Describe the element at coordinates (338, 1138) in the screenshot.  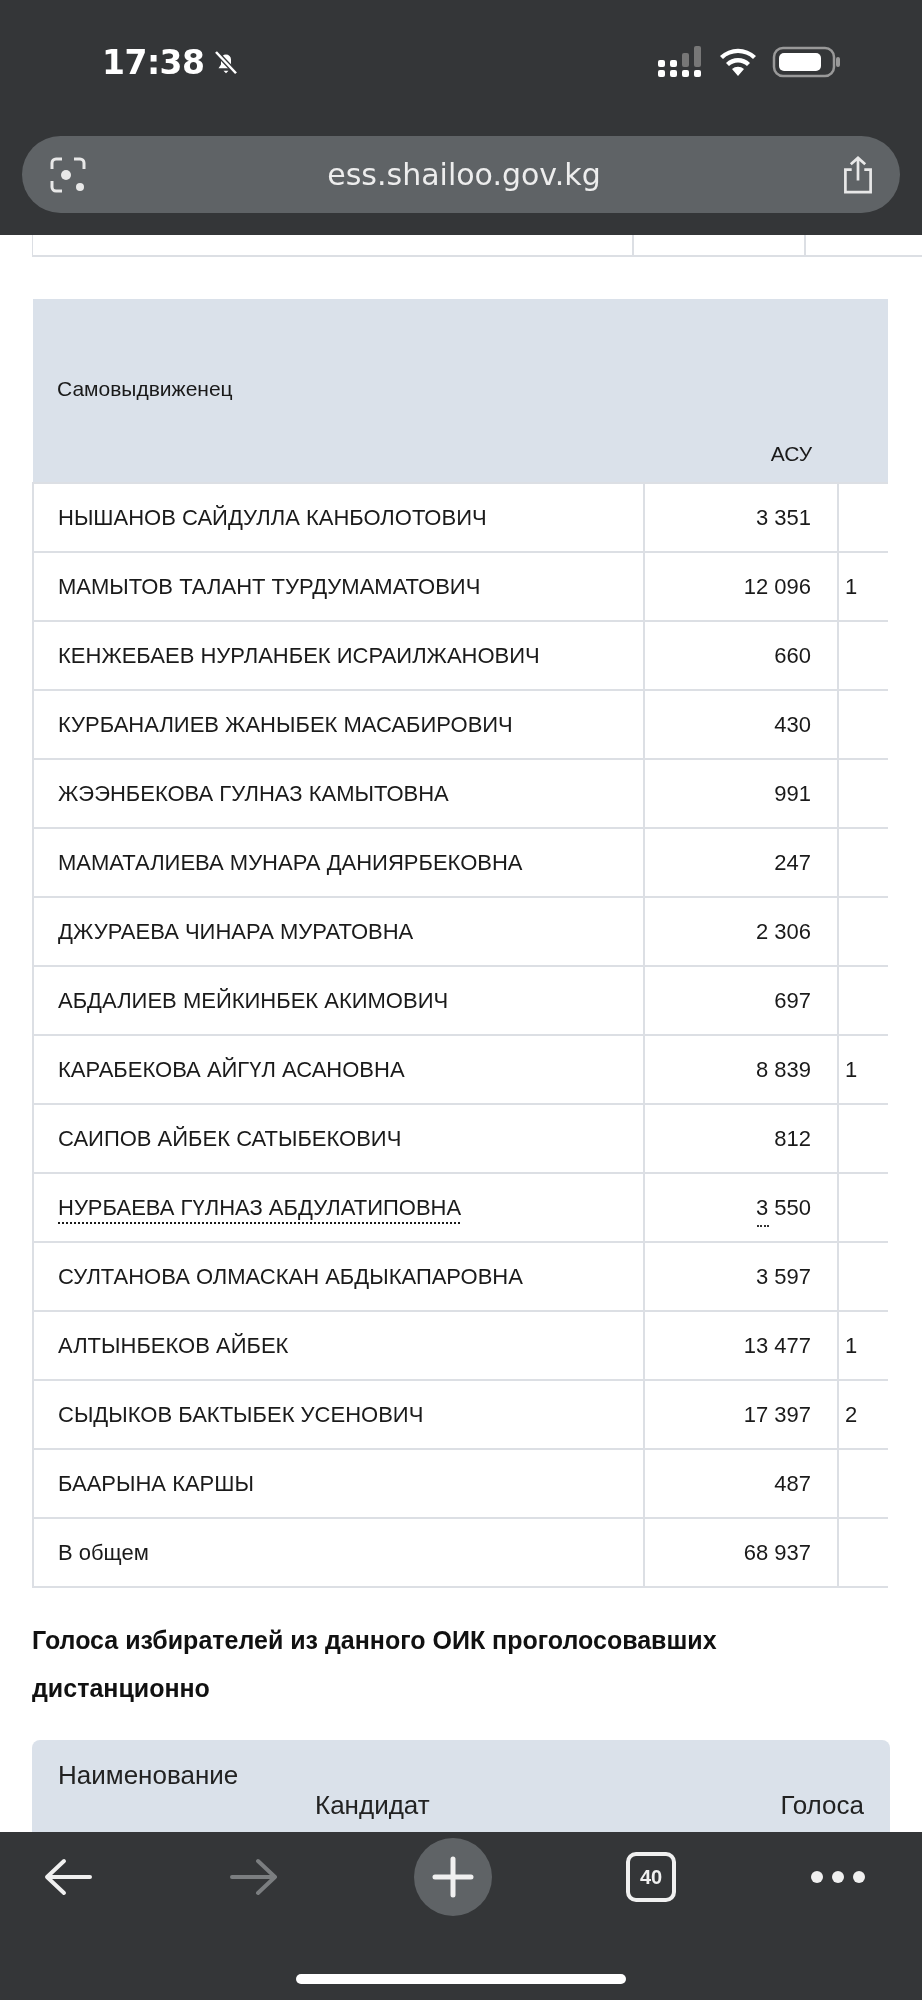
I see `table-cell: САИПОВ АЙБЕК САТЫБЕКОВИЧ` at that location.